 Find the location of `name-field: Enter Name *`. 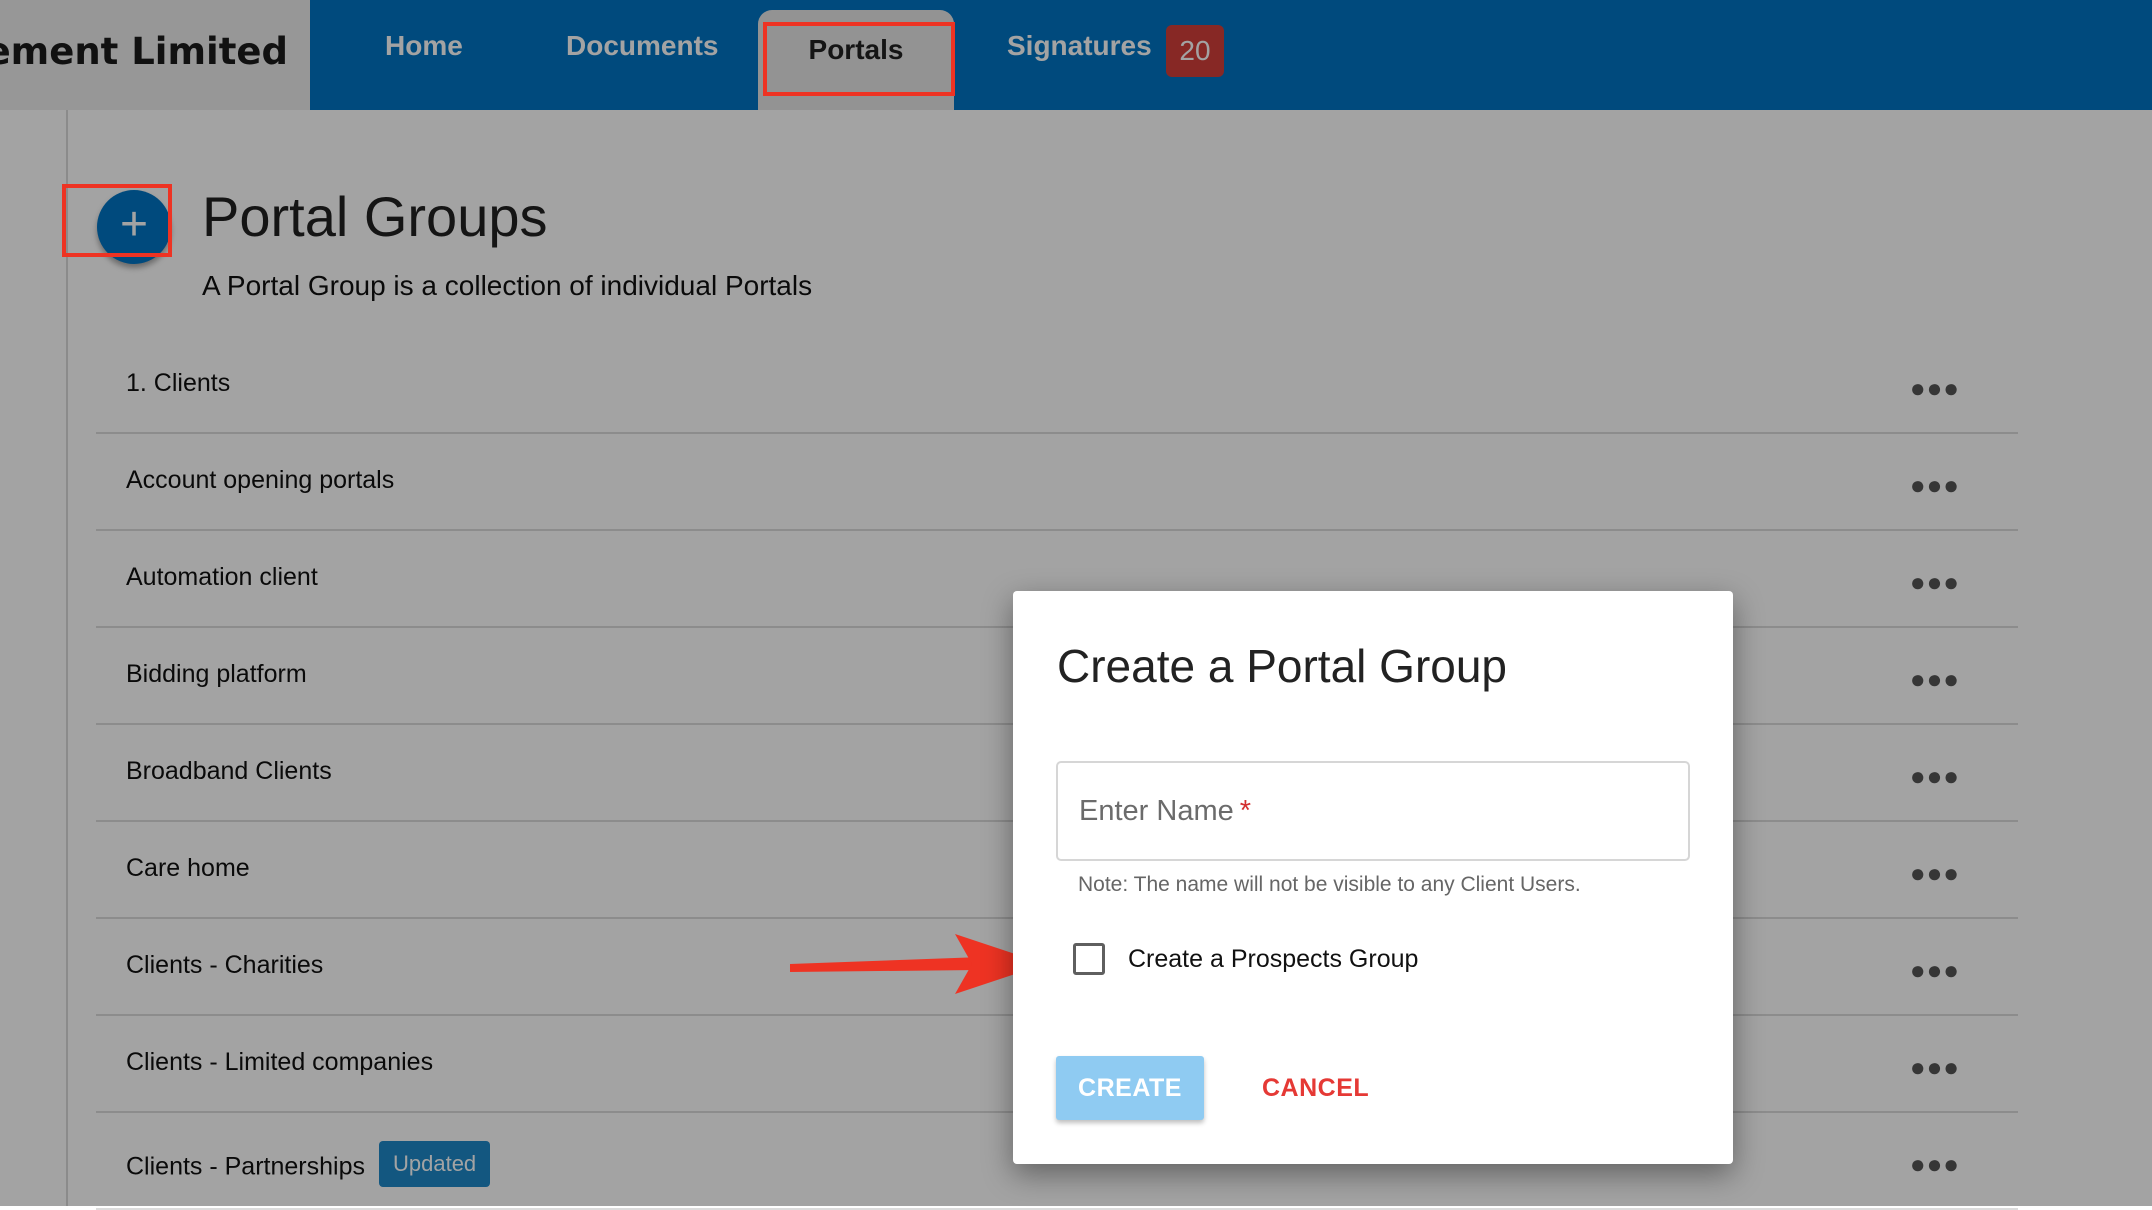

name-field: Enter Name * is located at coordinates (1373, 811).